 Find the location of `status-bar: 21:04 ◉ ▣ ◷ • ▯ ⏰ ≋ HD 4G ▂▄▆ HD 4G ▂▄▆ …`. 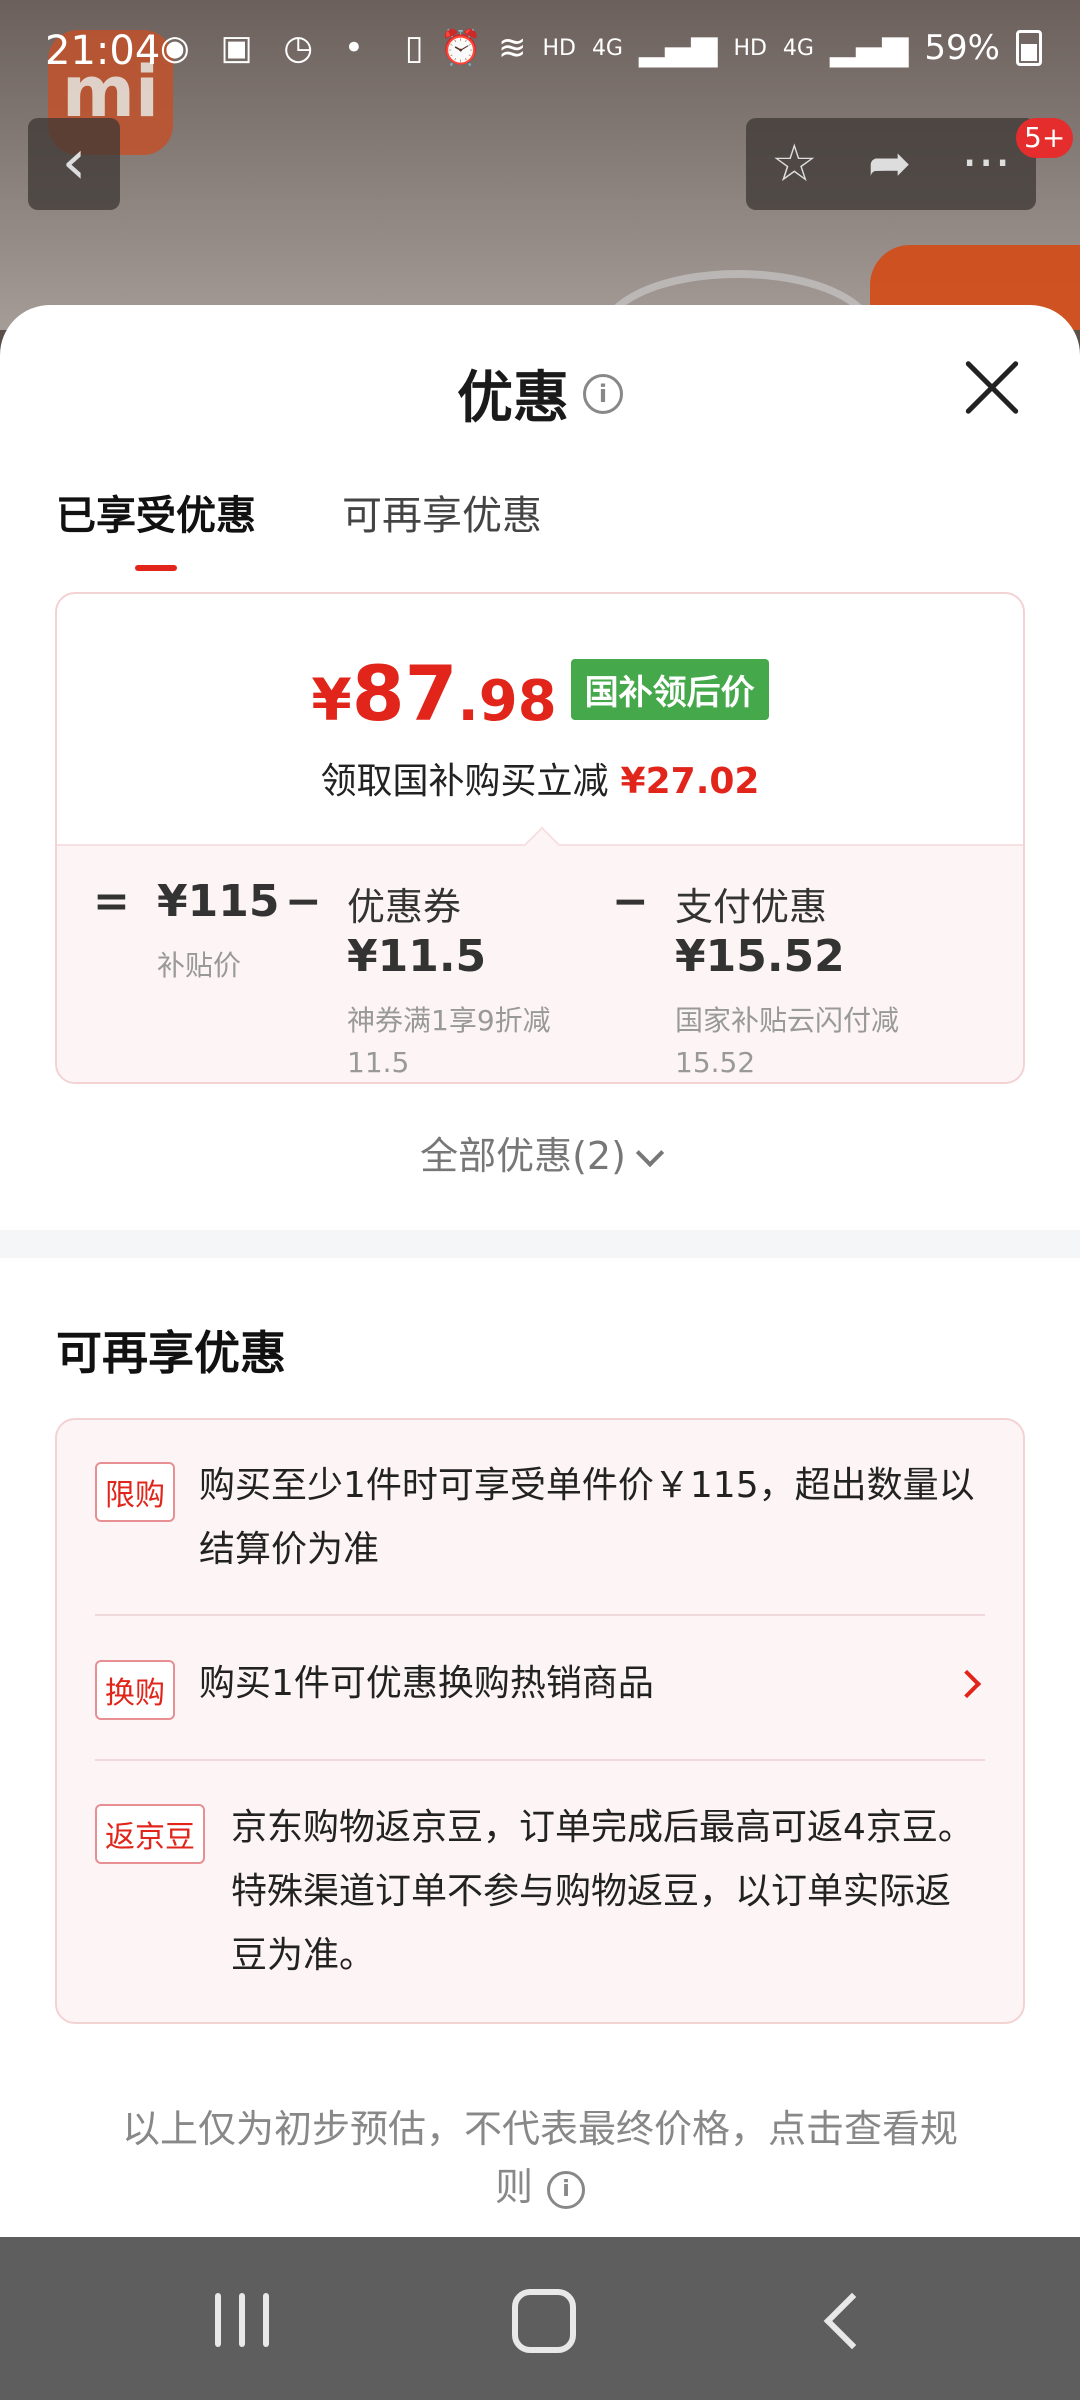

status-bar: 21:04 ◉ ▣ ◷ • ▯ ⏰ ≋ HD 4G ▂▄▆ HD 4G ▂▄▆ … is located at coordinates (540, 50).